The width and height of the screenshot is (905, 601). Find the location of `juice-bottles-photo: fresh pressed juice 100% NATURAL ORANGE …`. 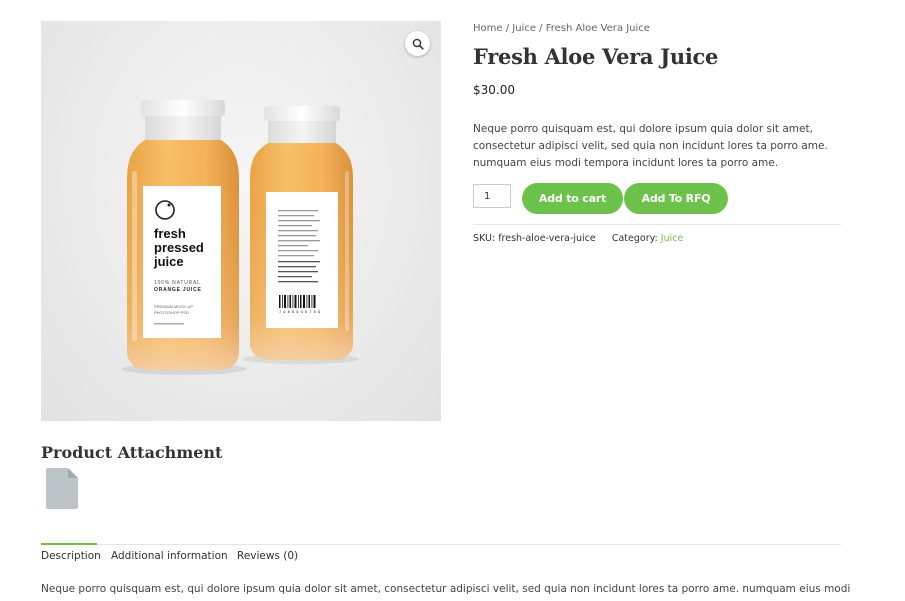

juice-bottles-photo: fresh pressed juice 100% NATURAL ORANGE … is located at coordinates (240, 237).